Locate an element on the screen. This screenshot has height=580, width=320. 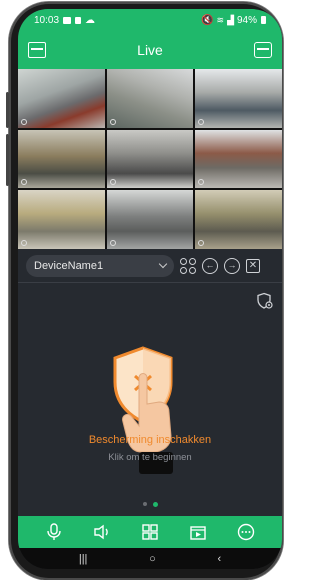
page-dot is located at coordinates (144, 504).